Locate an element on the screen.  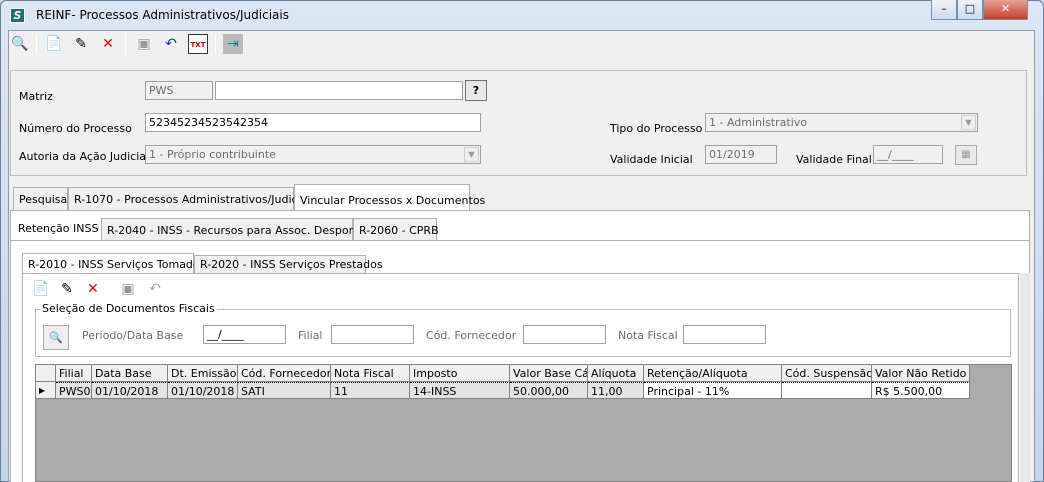
subtab-r2020: R-2020 - INSS Serviços Prestados is located at coordinates (288, 264).